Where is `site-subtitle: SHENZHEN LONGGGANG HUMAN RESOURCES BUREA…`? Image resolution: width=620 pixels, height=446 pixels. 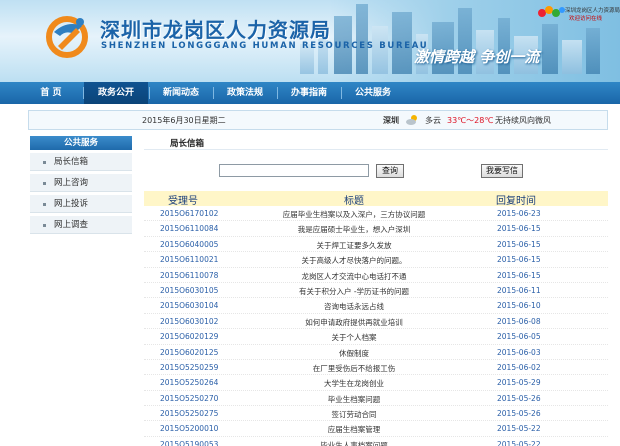 site-subtitle: SHENZHEN LONGGGANG HUMAN RESOURCES BUREA… is located at coordinates (265, 46).